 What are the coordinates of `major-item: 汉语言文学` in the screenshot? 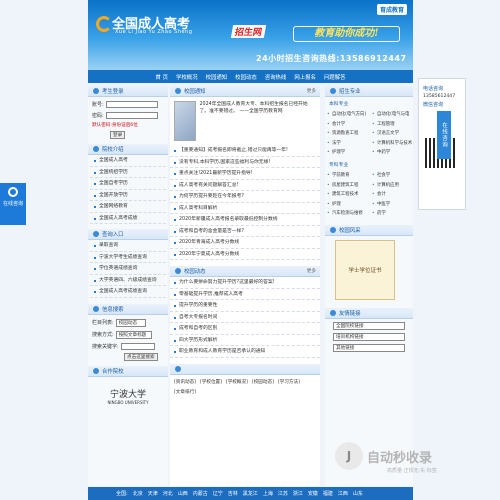 It's located at (391, 134).